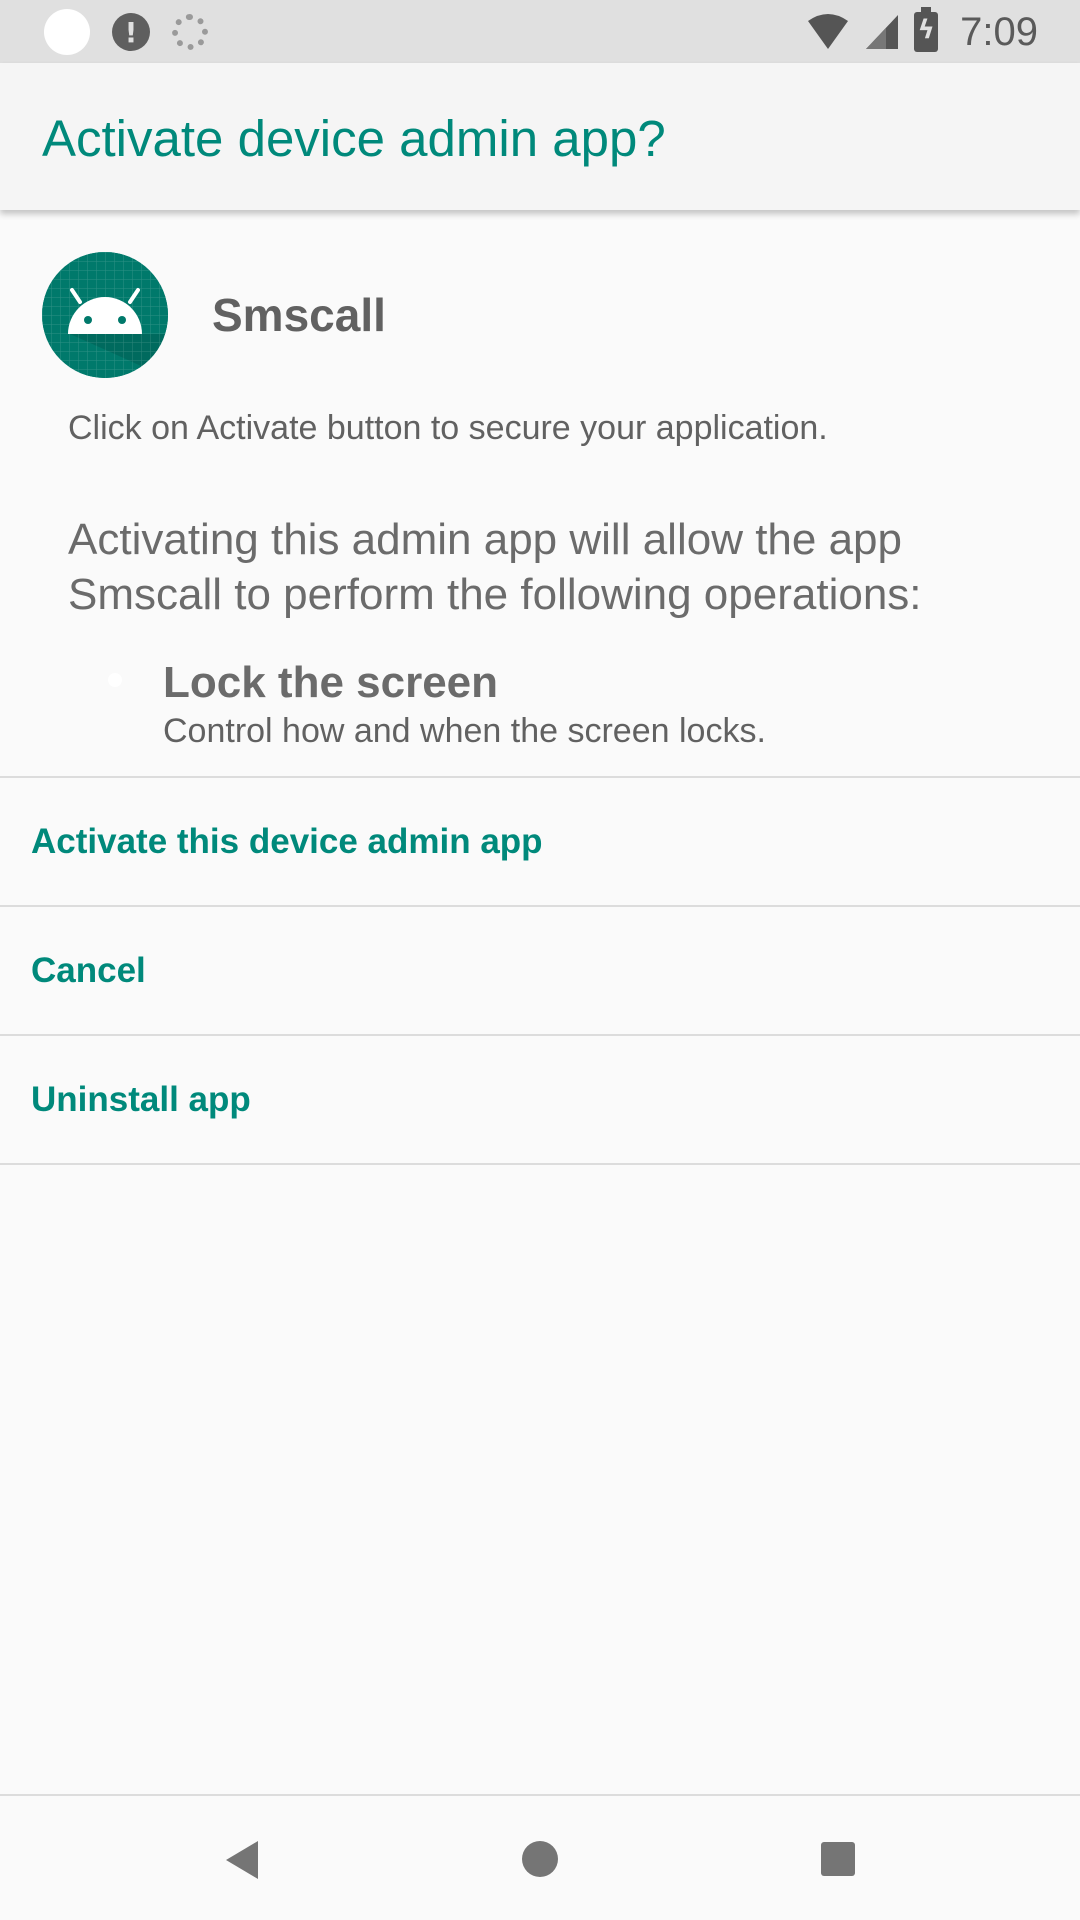  Describe the element at coordinates (67, 32) in the screenshot. I see `notification-dot-icon` at that location.